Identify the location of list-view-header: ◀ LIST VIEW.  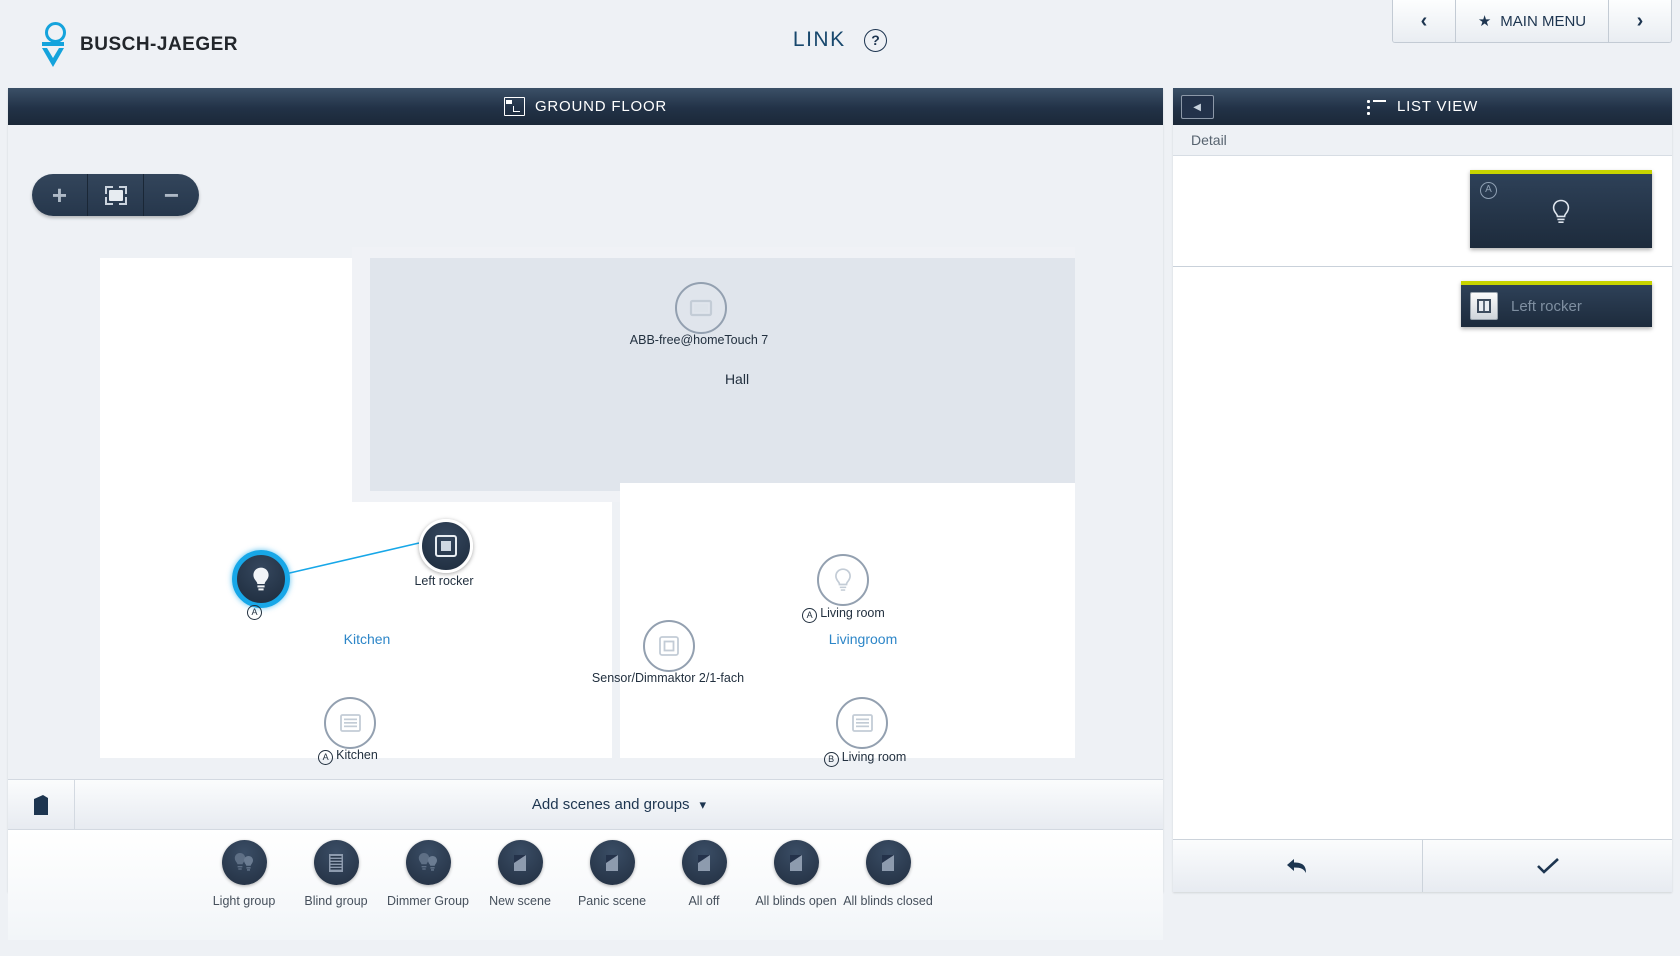
(1422, 106).